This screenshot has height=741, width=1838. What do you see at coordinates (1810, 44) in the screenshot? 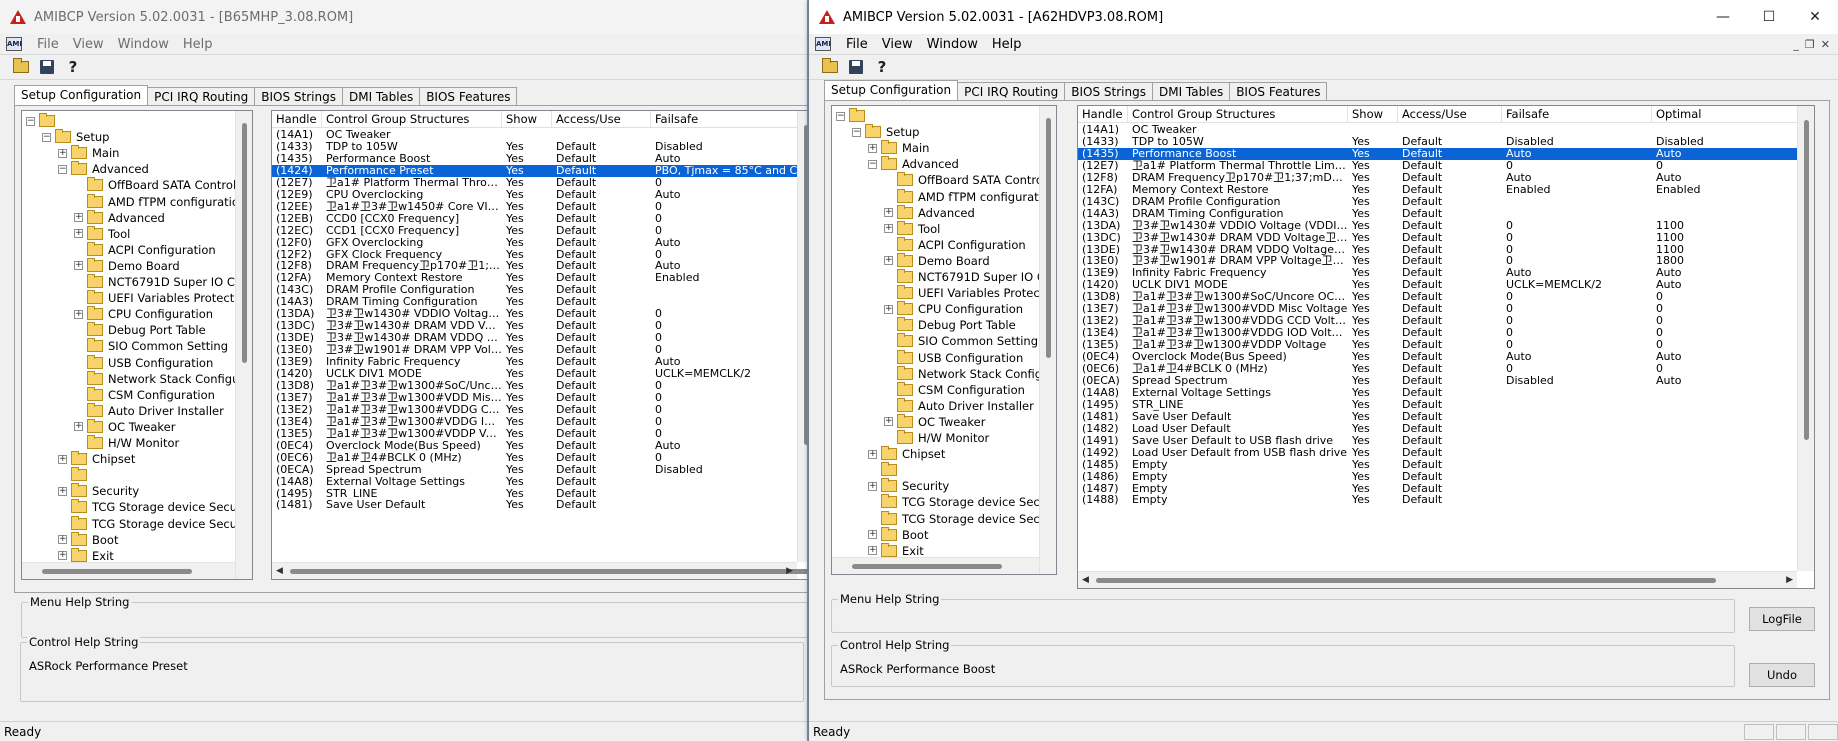
I see `mdi-restore-icon: ❐` at bounding box center [1810, 44].